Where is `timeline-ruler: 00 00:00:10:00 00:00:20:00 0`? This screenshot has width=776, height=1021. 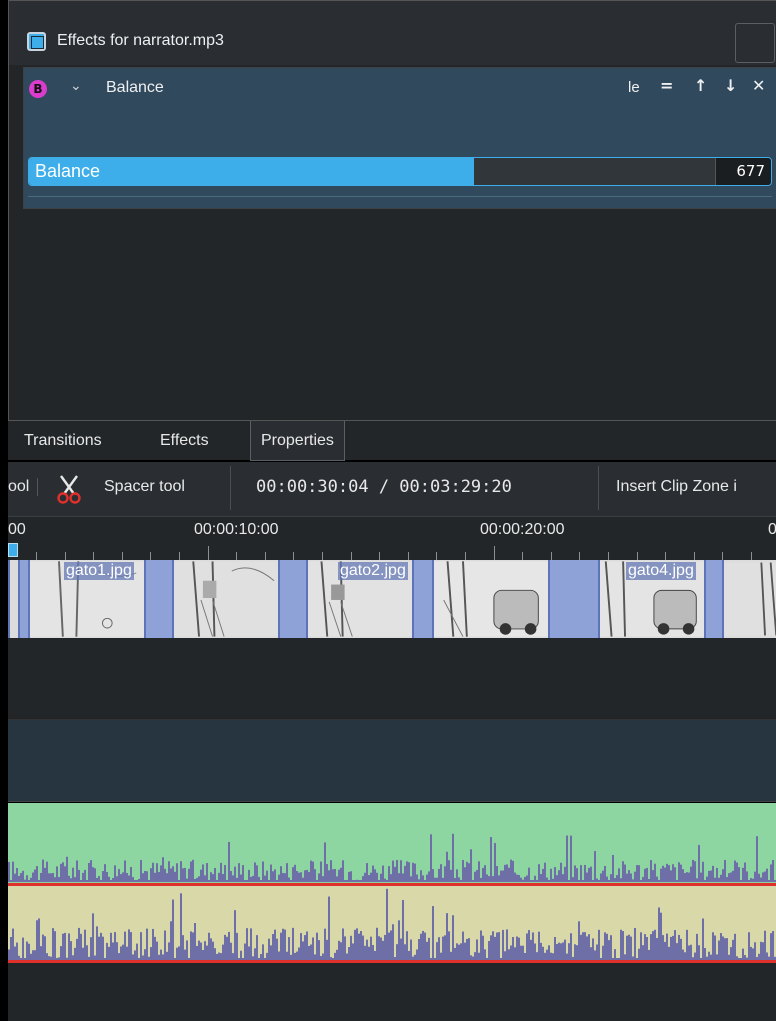
timeline-ruler: 00 00:00:10:00 00:00:20:00 0 is located at coordinates (392, 538).